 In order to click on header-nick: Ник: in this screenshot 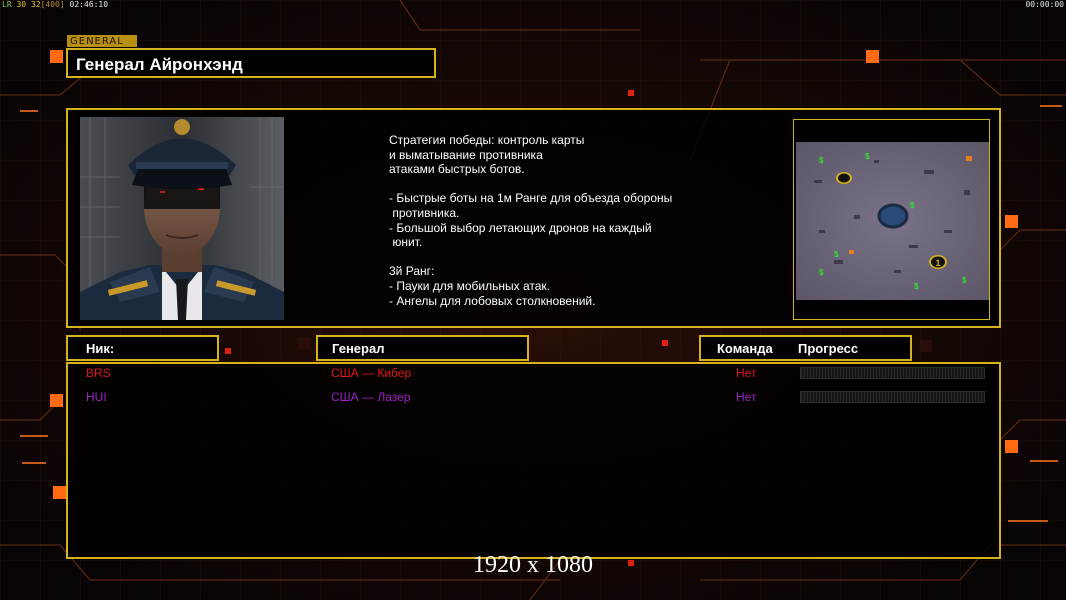, I will do `click(142, 348)`.